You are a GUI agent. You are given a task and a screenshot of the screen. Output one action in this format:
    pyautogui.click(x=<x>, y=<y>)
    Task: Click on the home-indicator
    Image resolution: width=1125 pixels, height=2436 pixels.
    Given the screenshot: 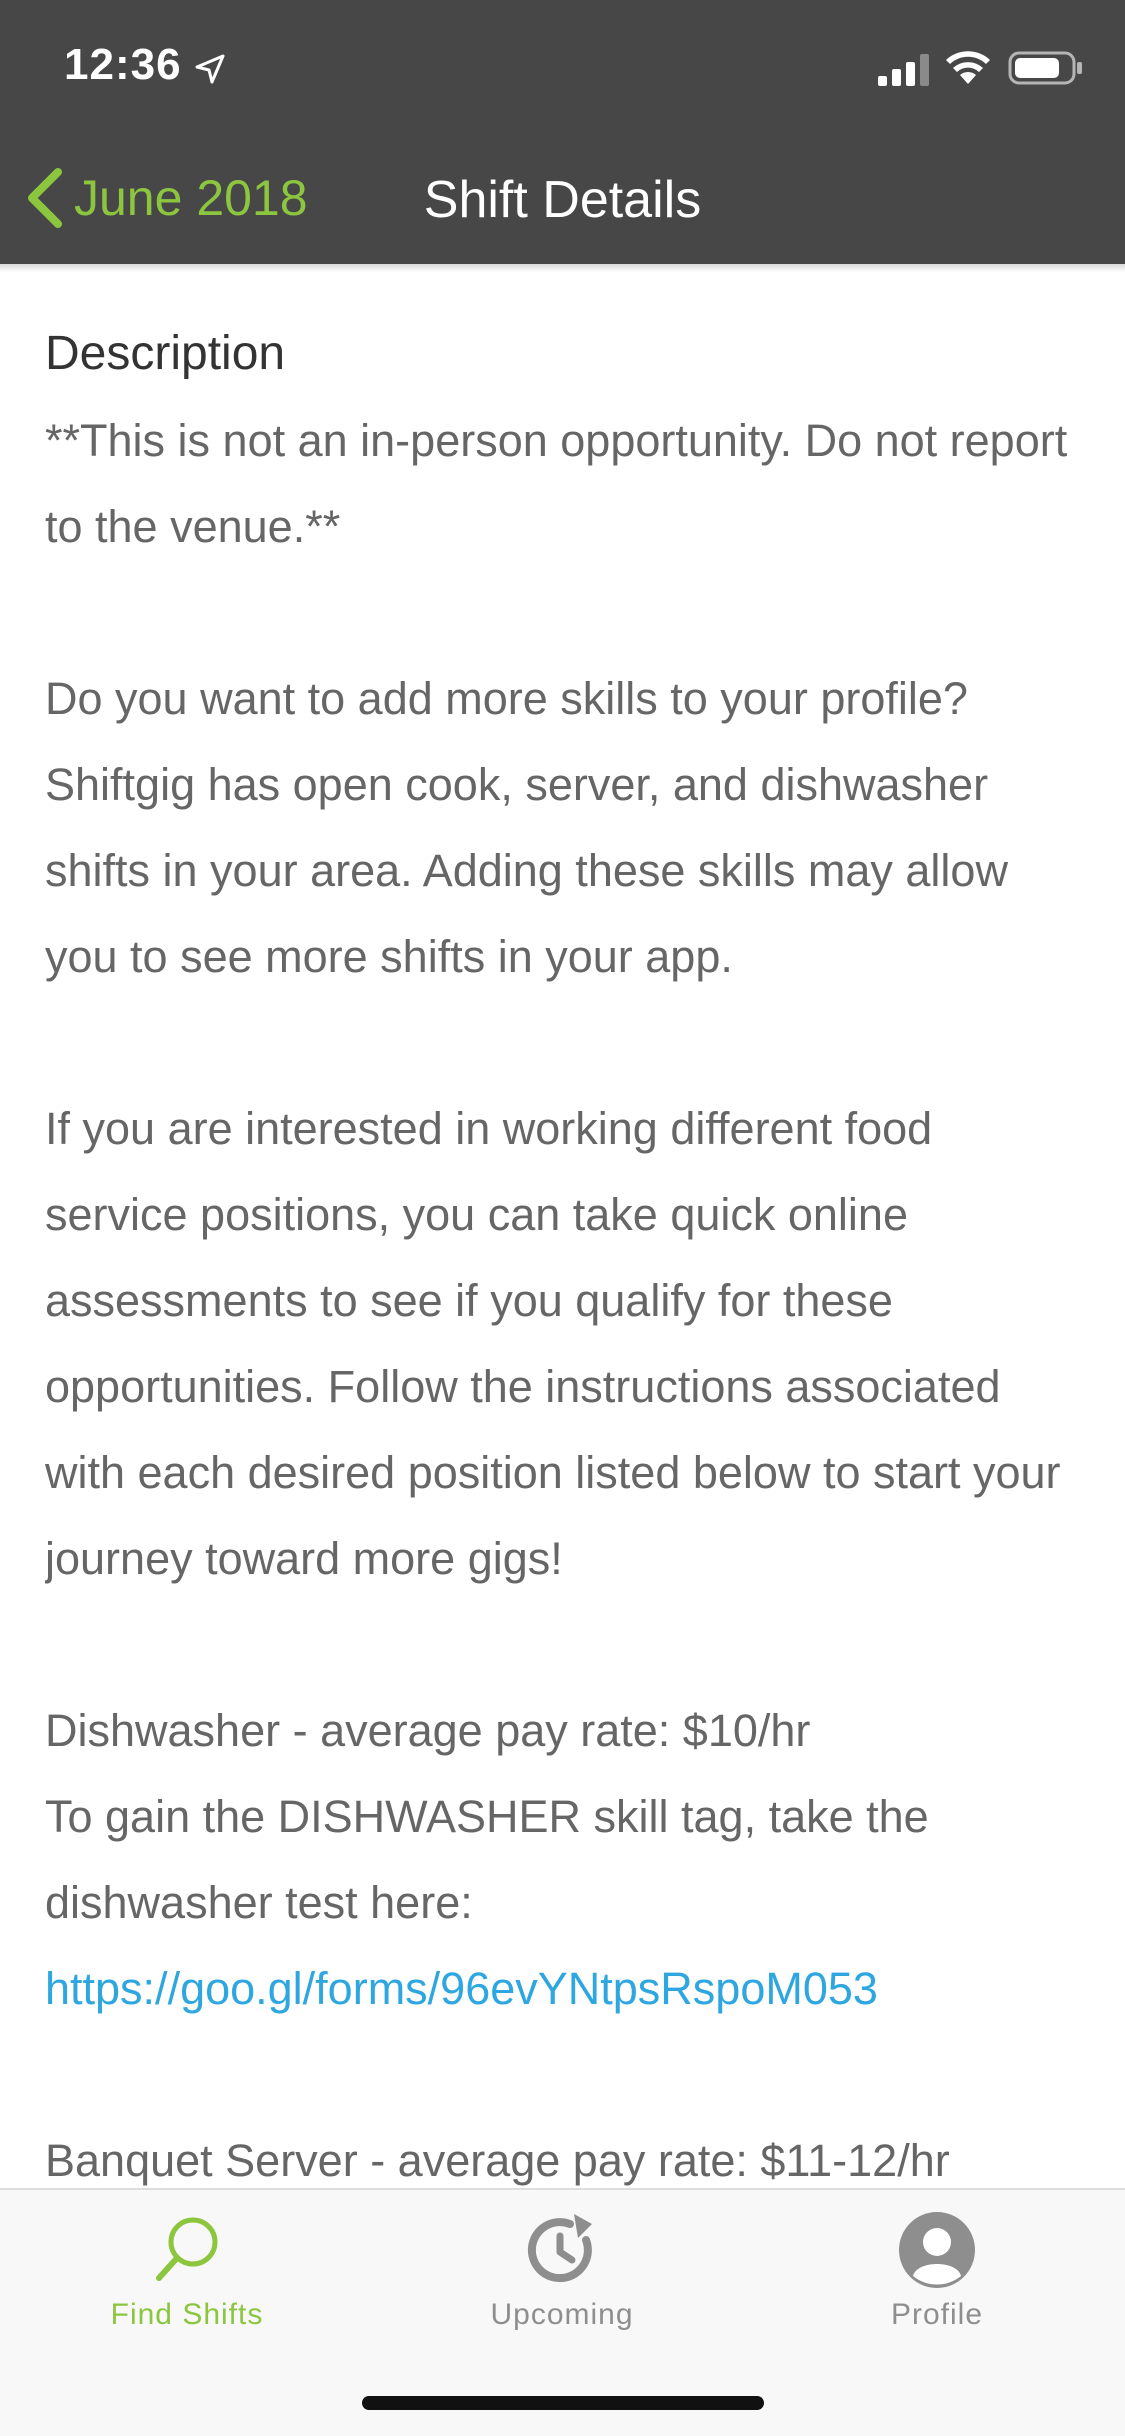 What is the action you would take?
    pyautogui.click(x=563, y=2403)
    